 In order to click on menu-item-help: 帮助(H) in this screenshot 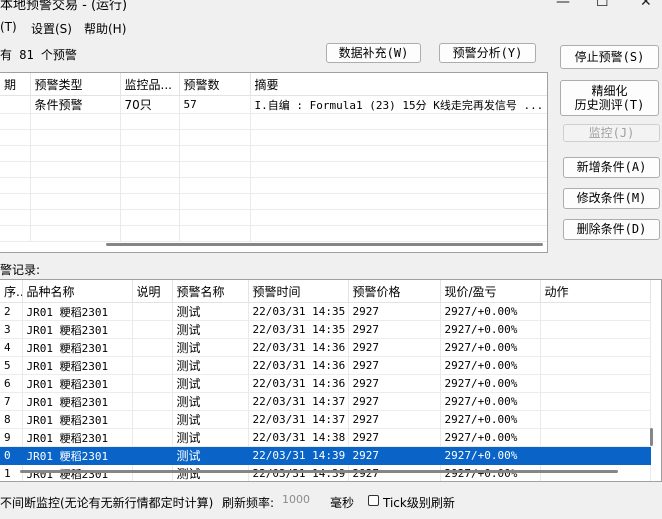, I will do `click(105, 28)`.